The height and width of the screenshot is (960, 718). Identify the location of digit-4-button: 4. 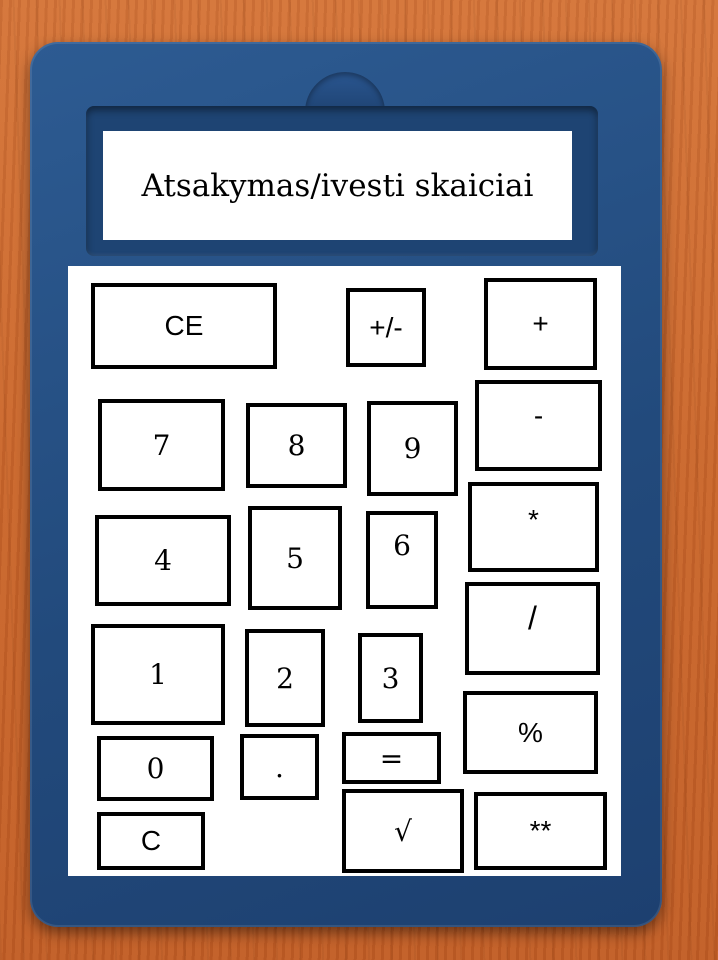
(163, 560).